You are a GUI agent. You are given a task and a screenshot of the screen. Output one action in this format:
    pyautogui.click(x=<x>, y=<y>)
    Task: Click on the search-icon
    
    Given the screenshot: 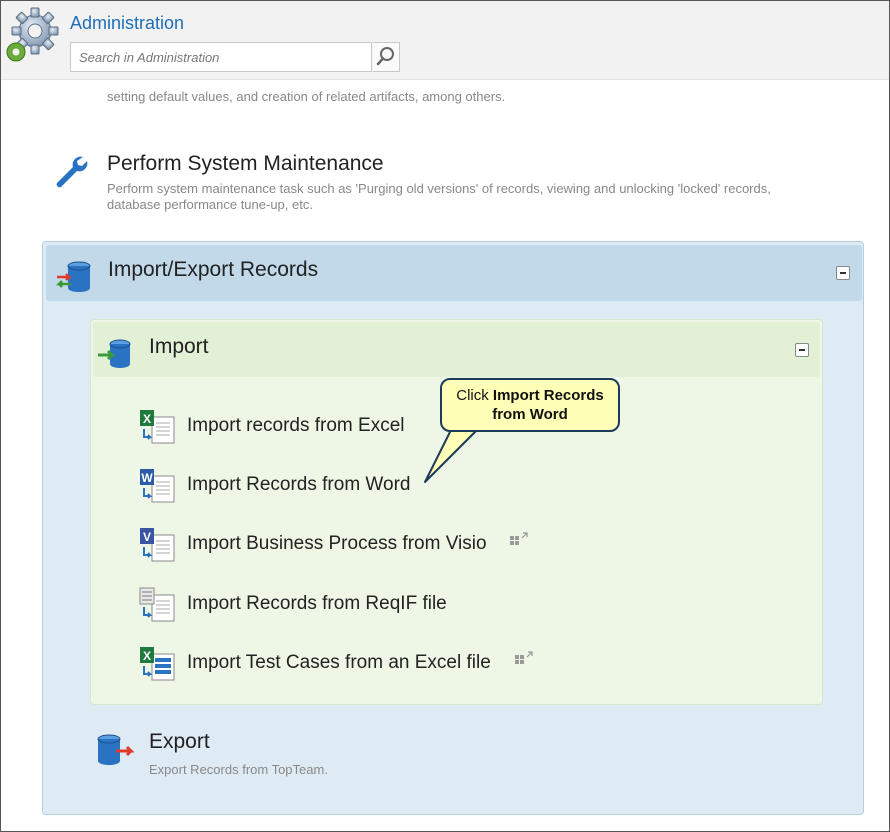 What is the action you would take?
    pyautogui.click(x=385, y=56)
    